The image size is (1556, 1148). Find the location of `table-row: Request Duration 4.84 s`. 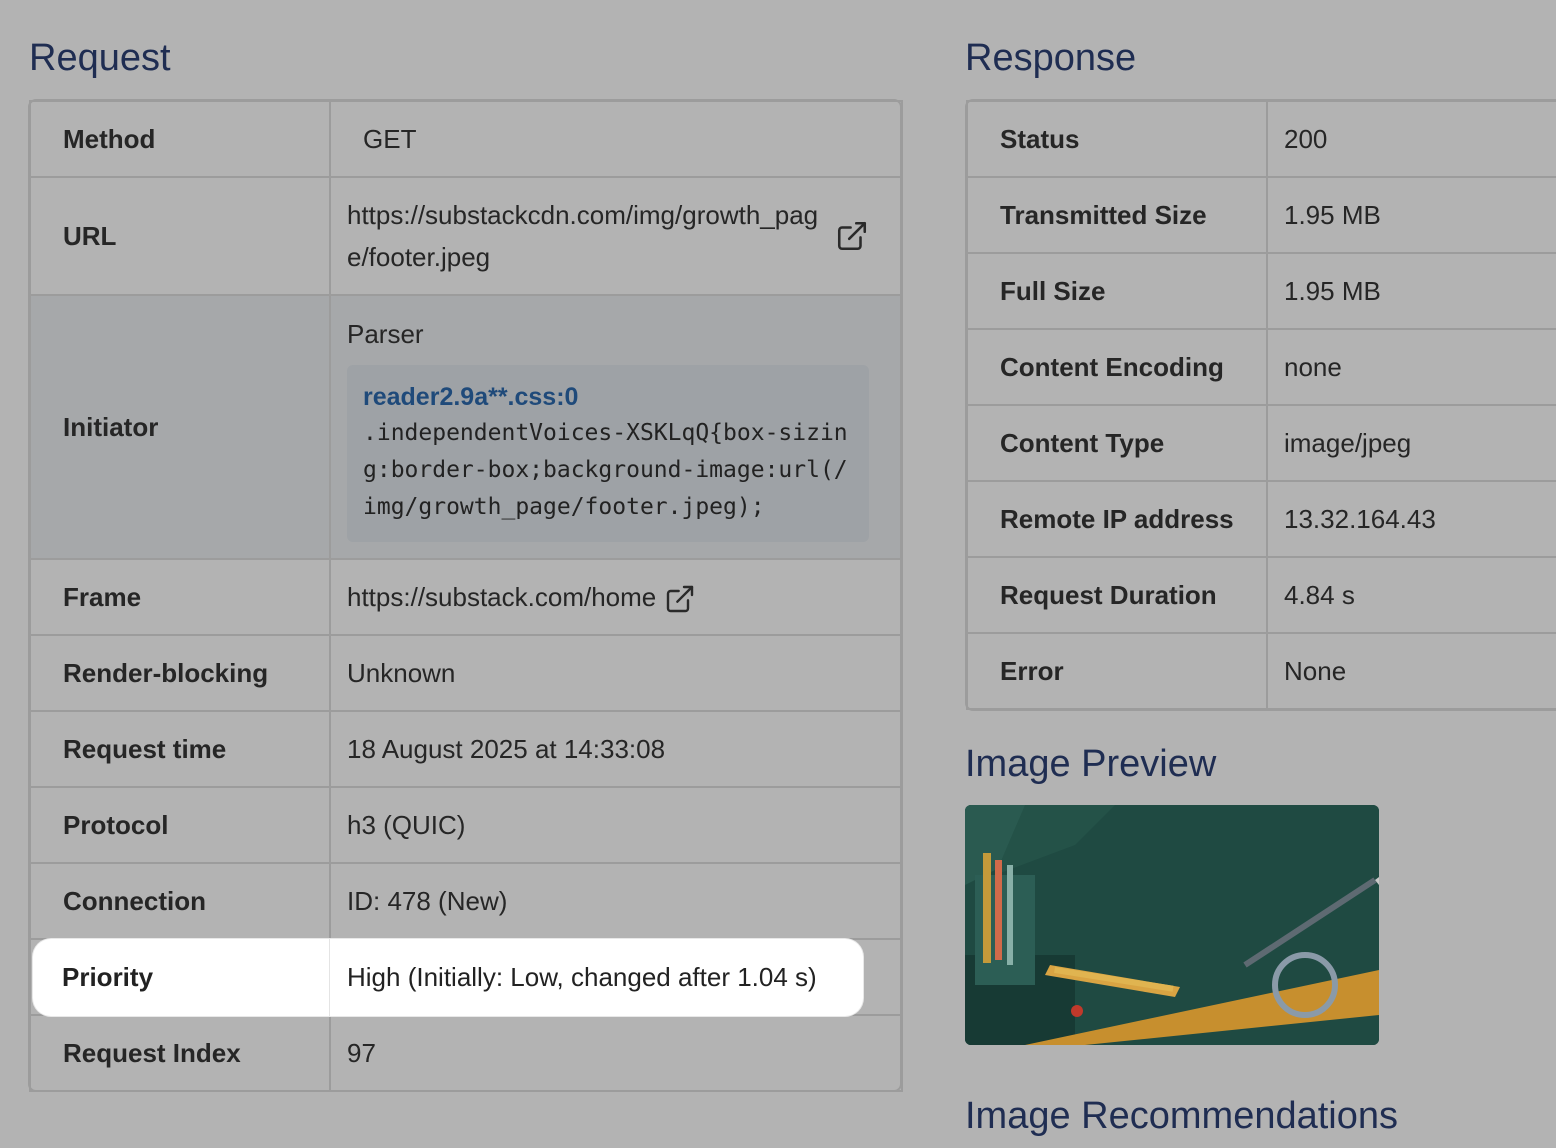

table-row: Request Duration 4.84 s is located at coordinates (1261, 595).